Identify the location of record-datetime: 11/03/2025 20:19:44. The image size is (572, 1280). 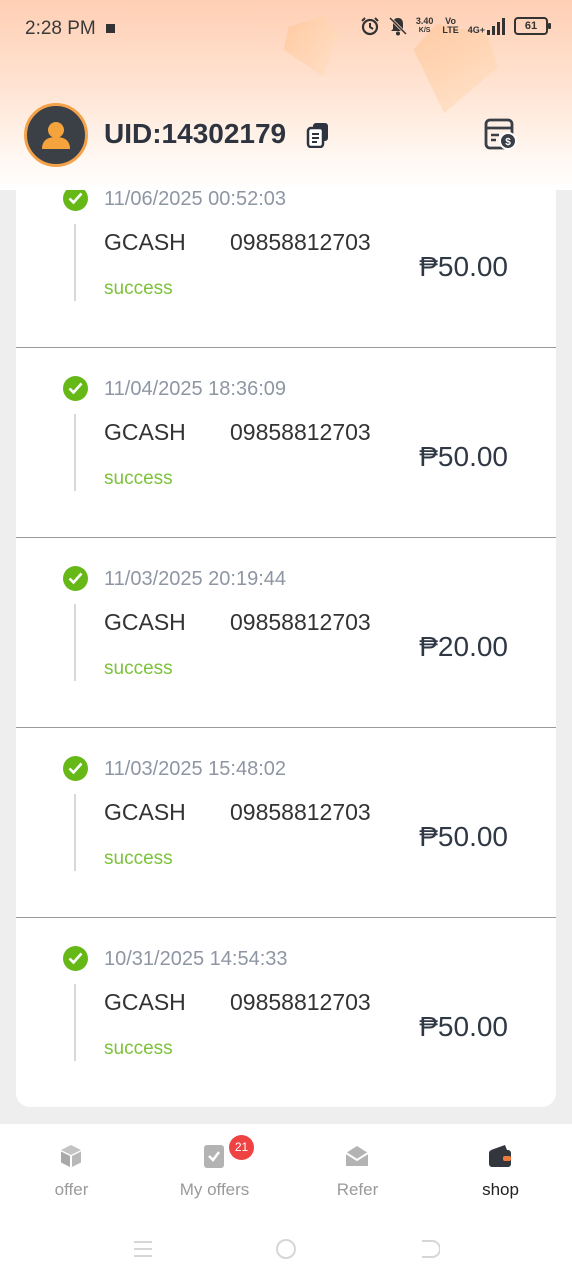
(195, 579).